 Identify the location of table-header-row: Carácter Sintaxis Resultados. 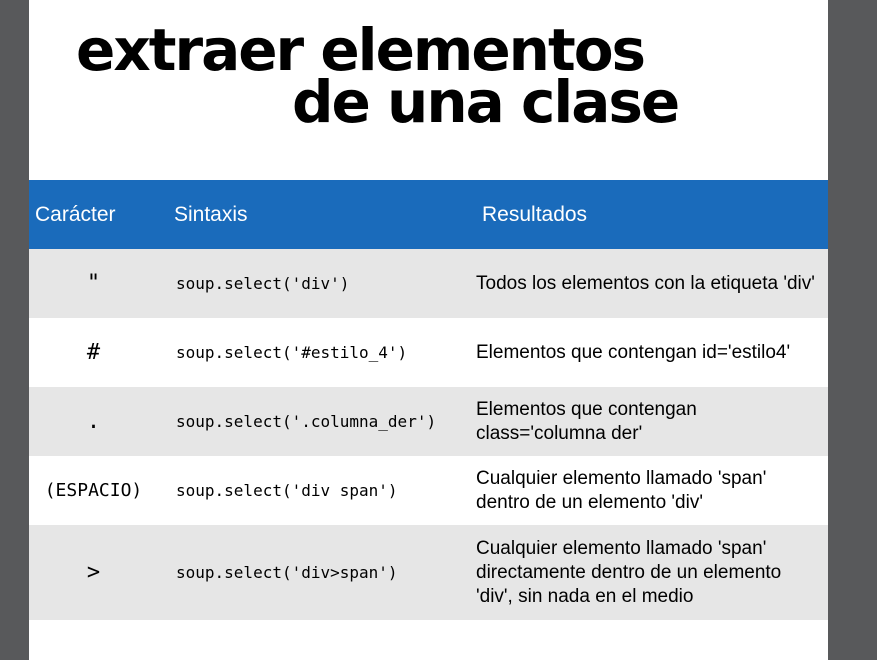
(428, 214).